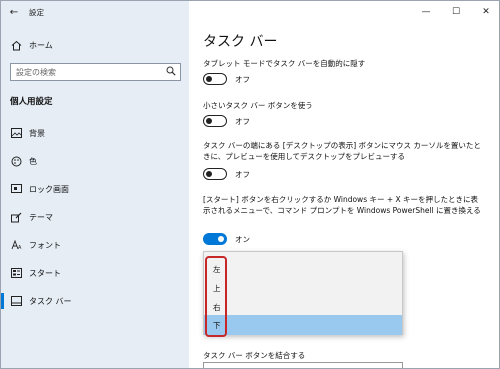 The width and height of the screenshot is (500, 369). What do you see at coordinates (16, 301) in the screenshot?
I see `taskbar-icon` at bounding box center [16, 301].